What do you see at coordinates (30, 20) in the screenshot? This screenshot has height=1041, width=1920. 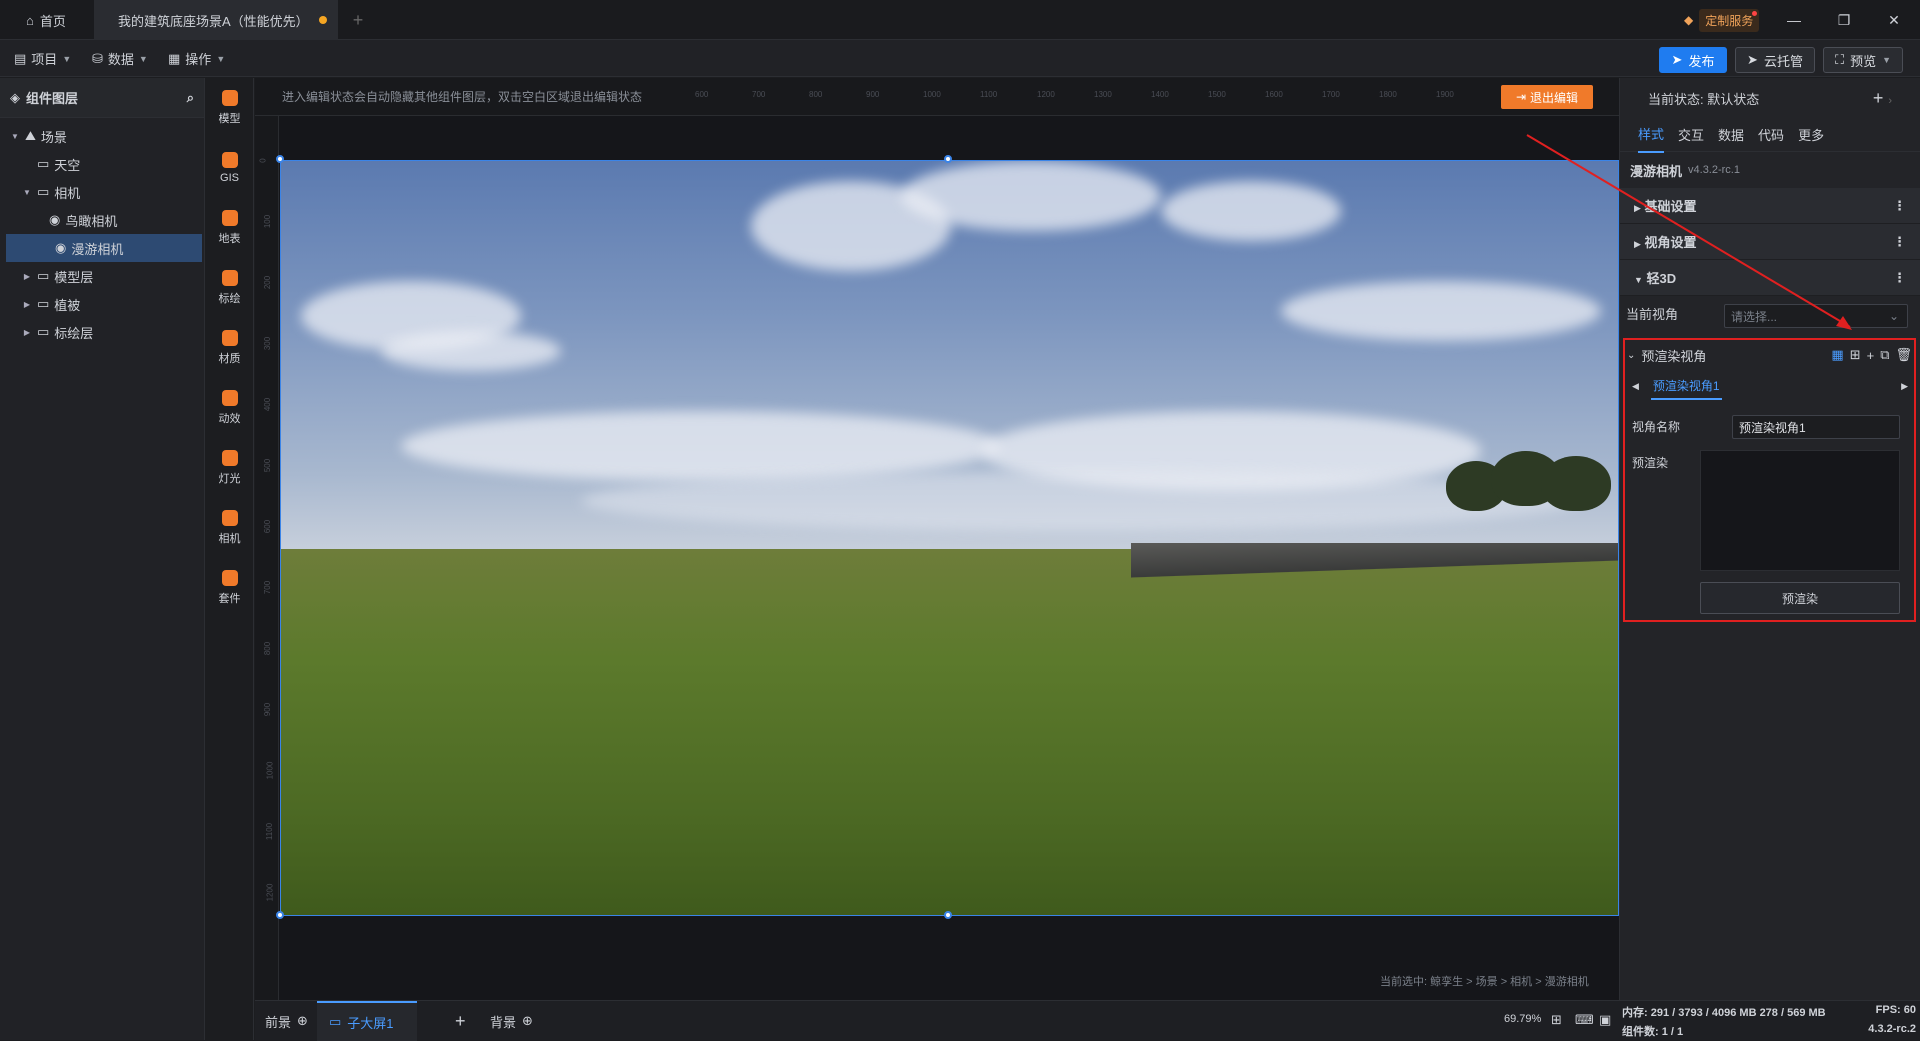 I see `home-icon: ⌂` at bounding box center [30, 20].